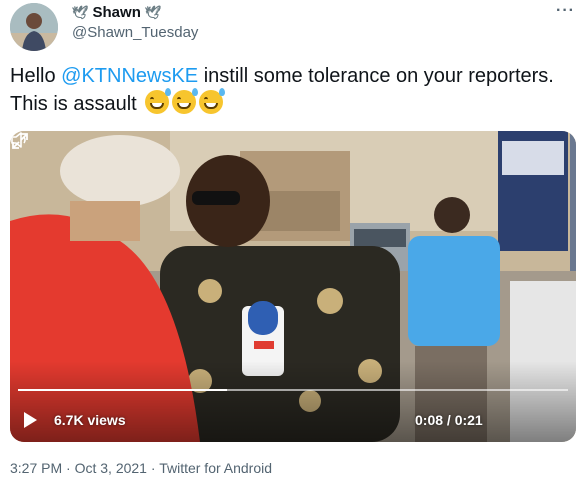 The image size is (588, 481). I want to click on user-name: Shawn, so click(117, 12).